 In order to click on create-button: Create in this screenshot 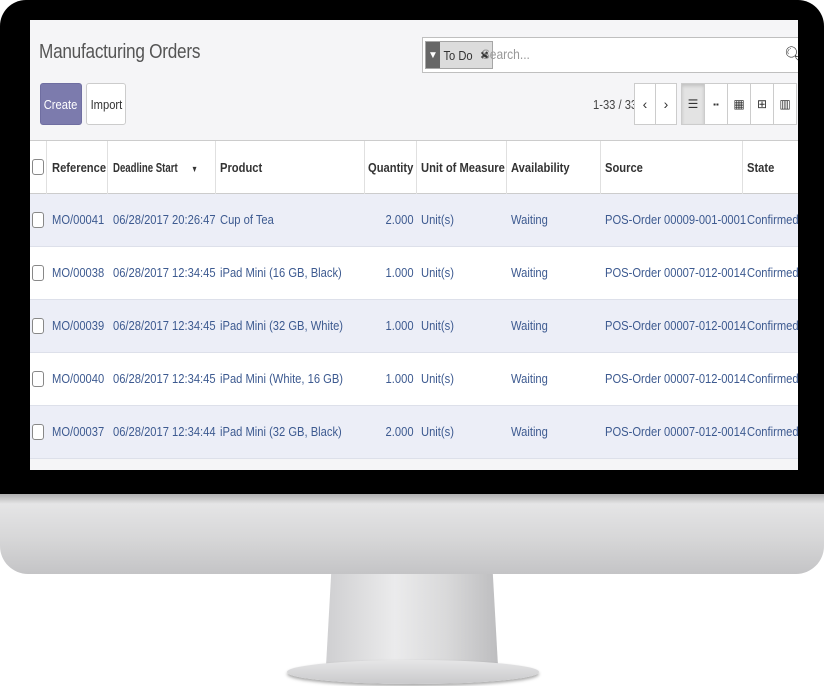, I will do `click(61, 104)`.